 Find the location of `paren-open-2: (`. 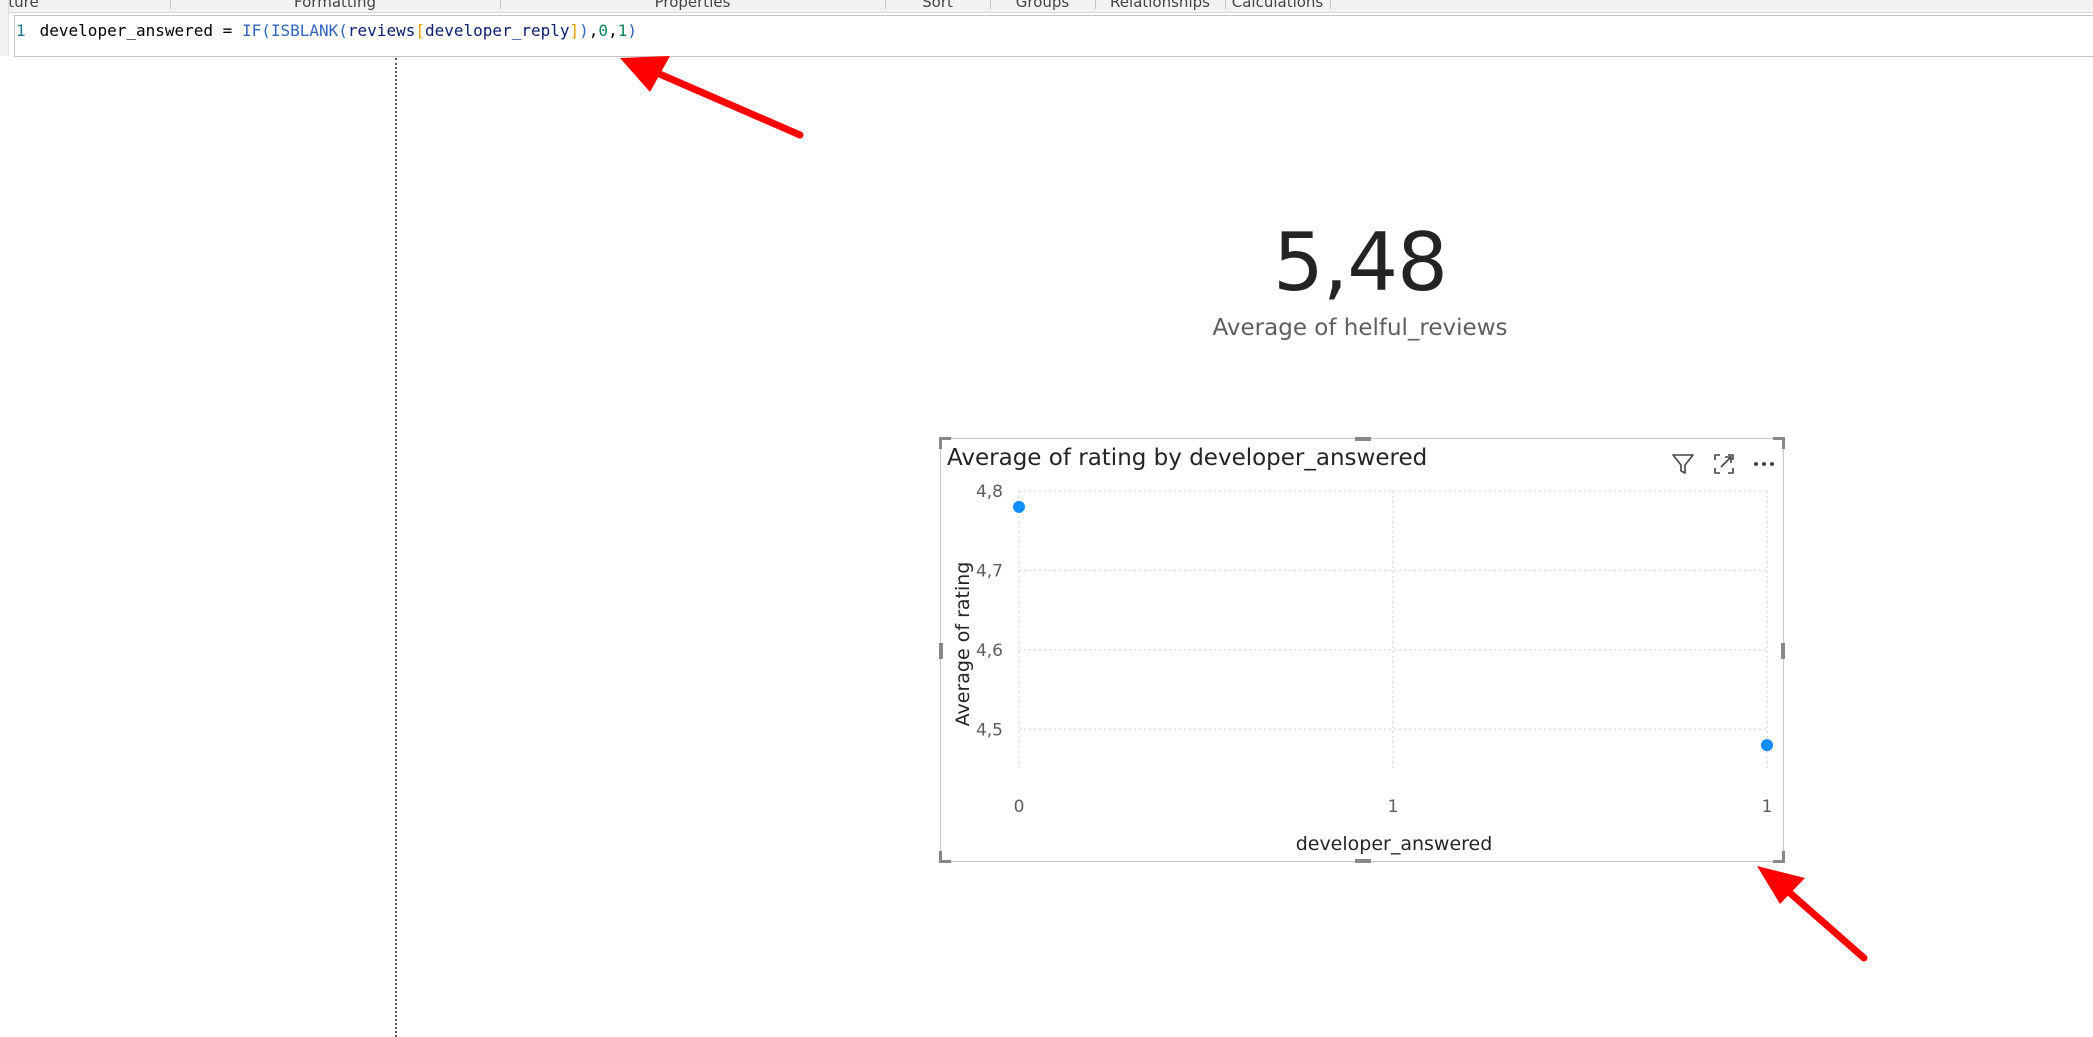

paren-open-2: ( is located at coordinates (343, 30).